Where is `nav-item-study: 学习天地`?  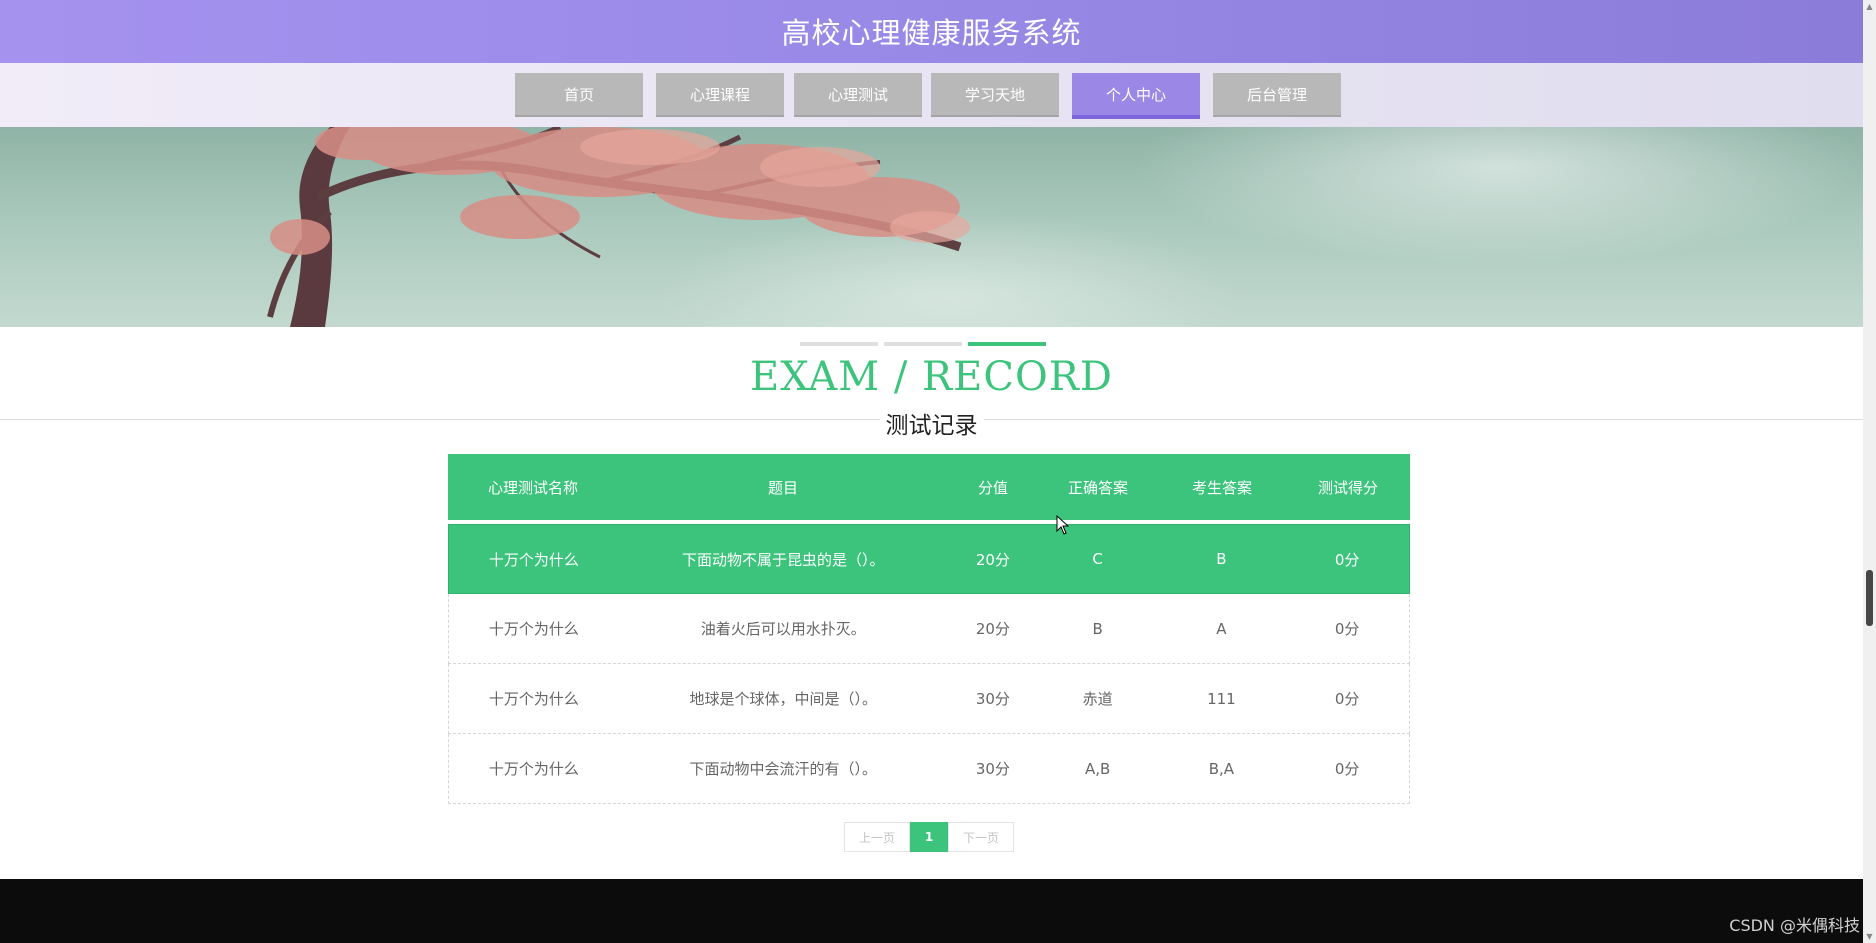
nav-item-study: 学习天地 is located at coordinates (995, 94).